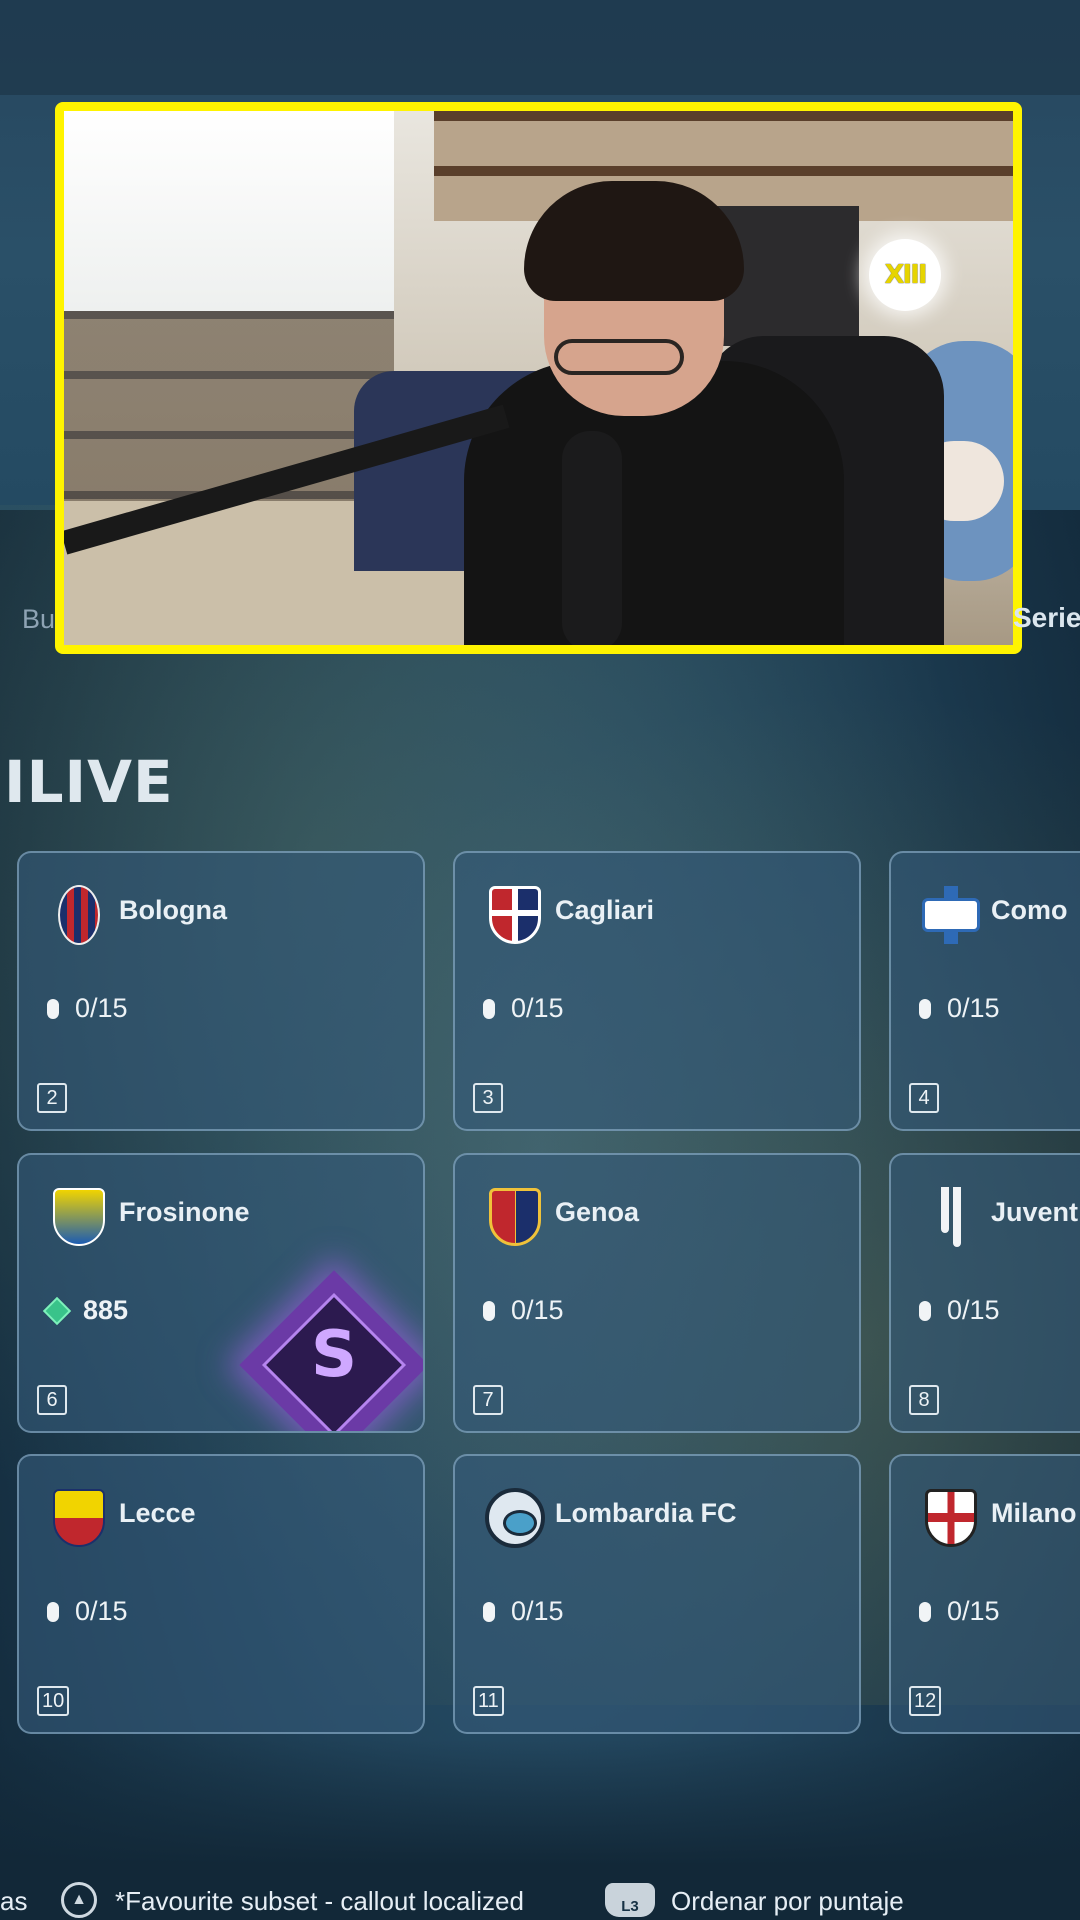 The width and height of the screenshot is (1080, 1920). I want to click on team-name: Cagliari, so click(605, 910).